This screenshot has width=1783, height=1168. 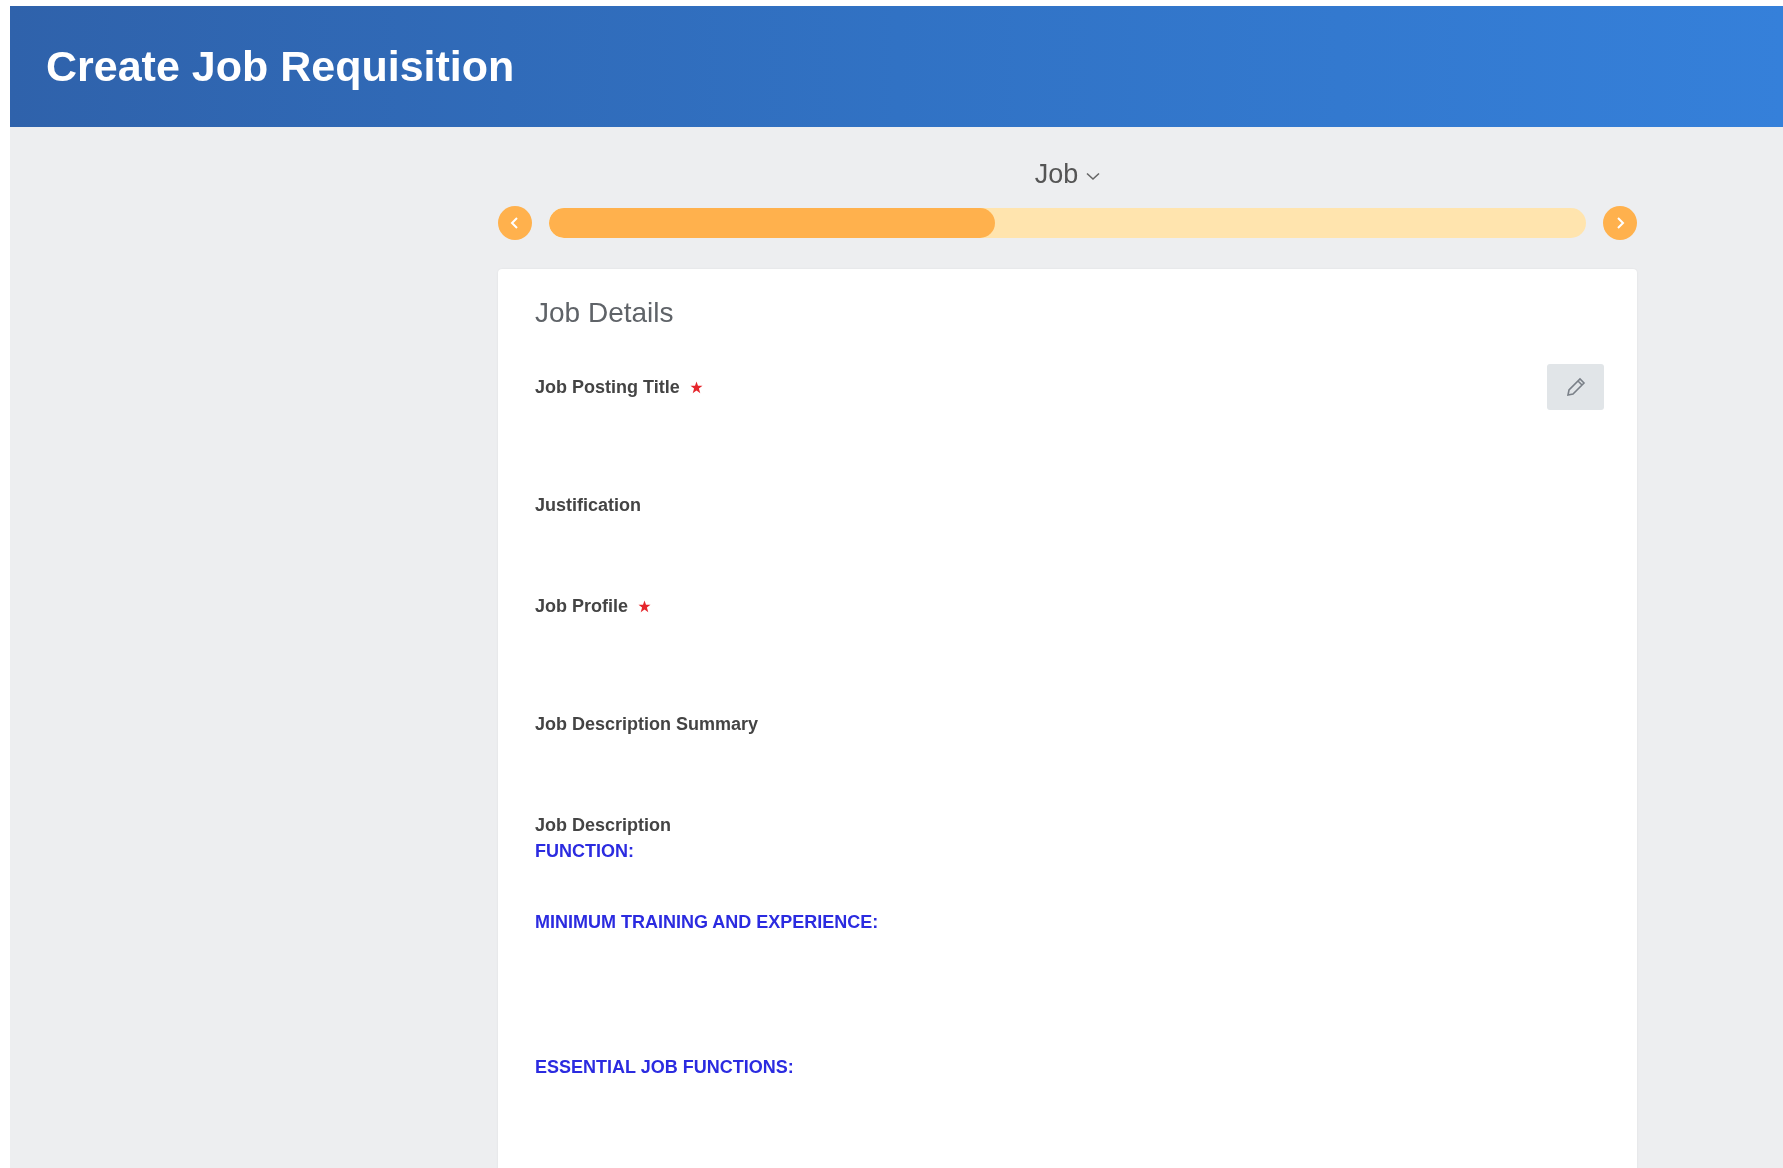 What do you see at coordinates (585, 851) in the screenshot?
I see `section-heading: FUNCTION:` at bounding box center [585, 851].